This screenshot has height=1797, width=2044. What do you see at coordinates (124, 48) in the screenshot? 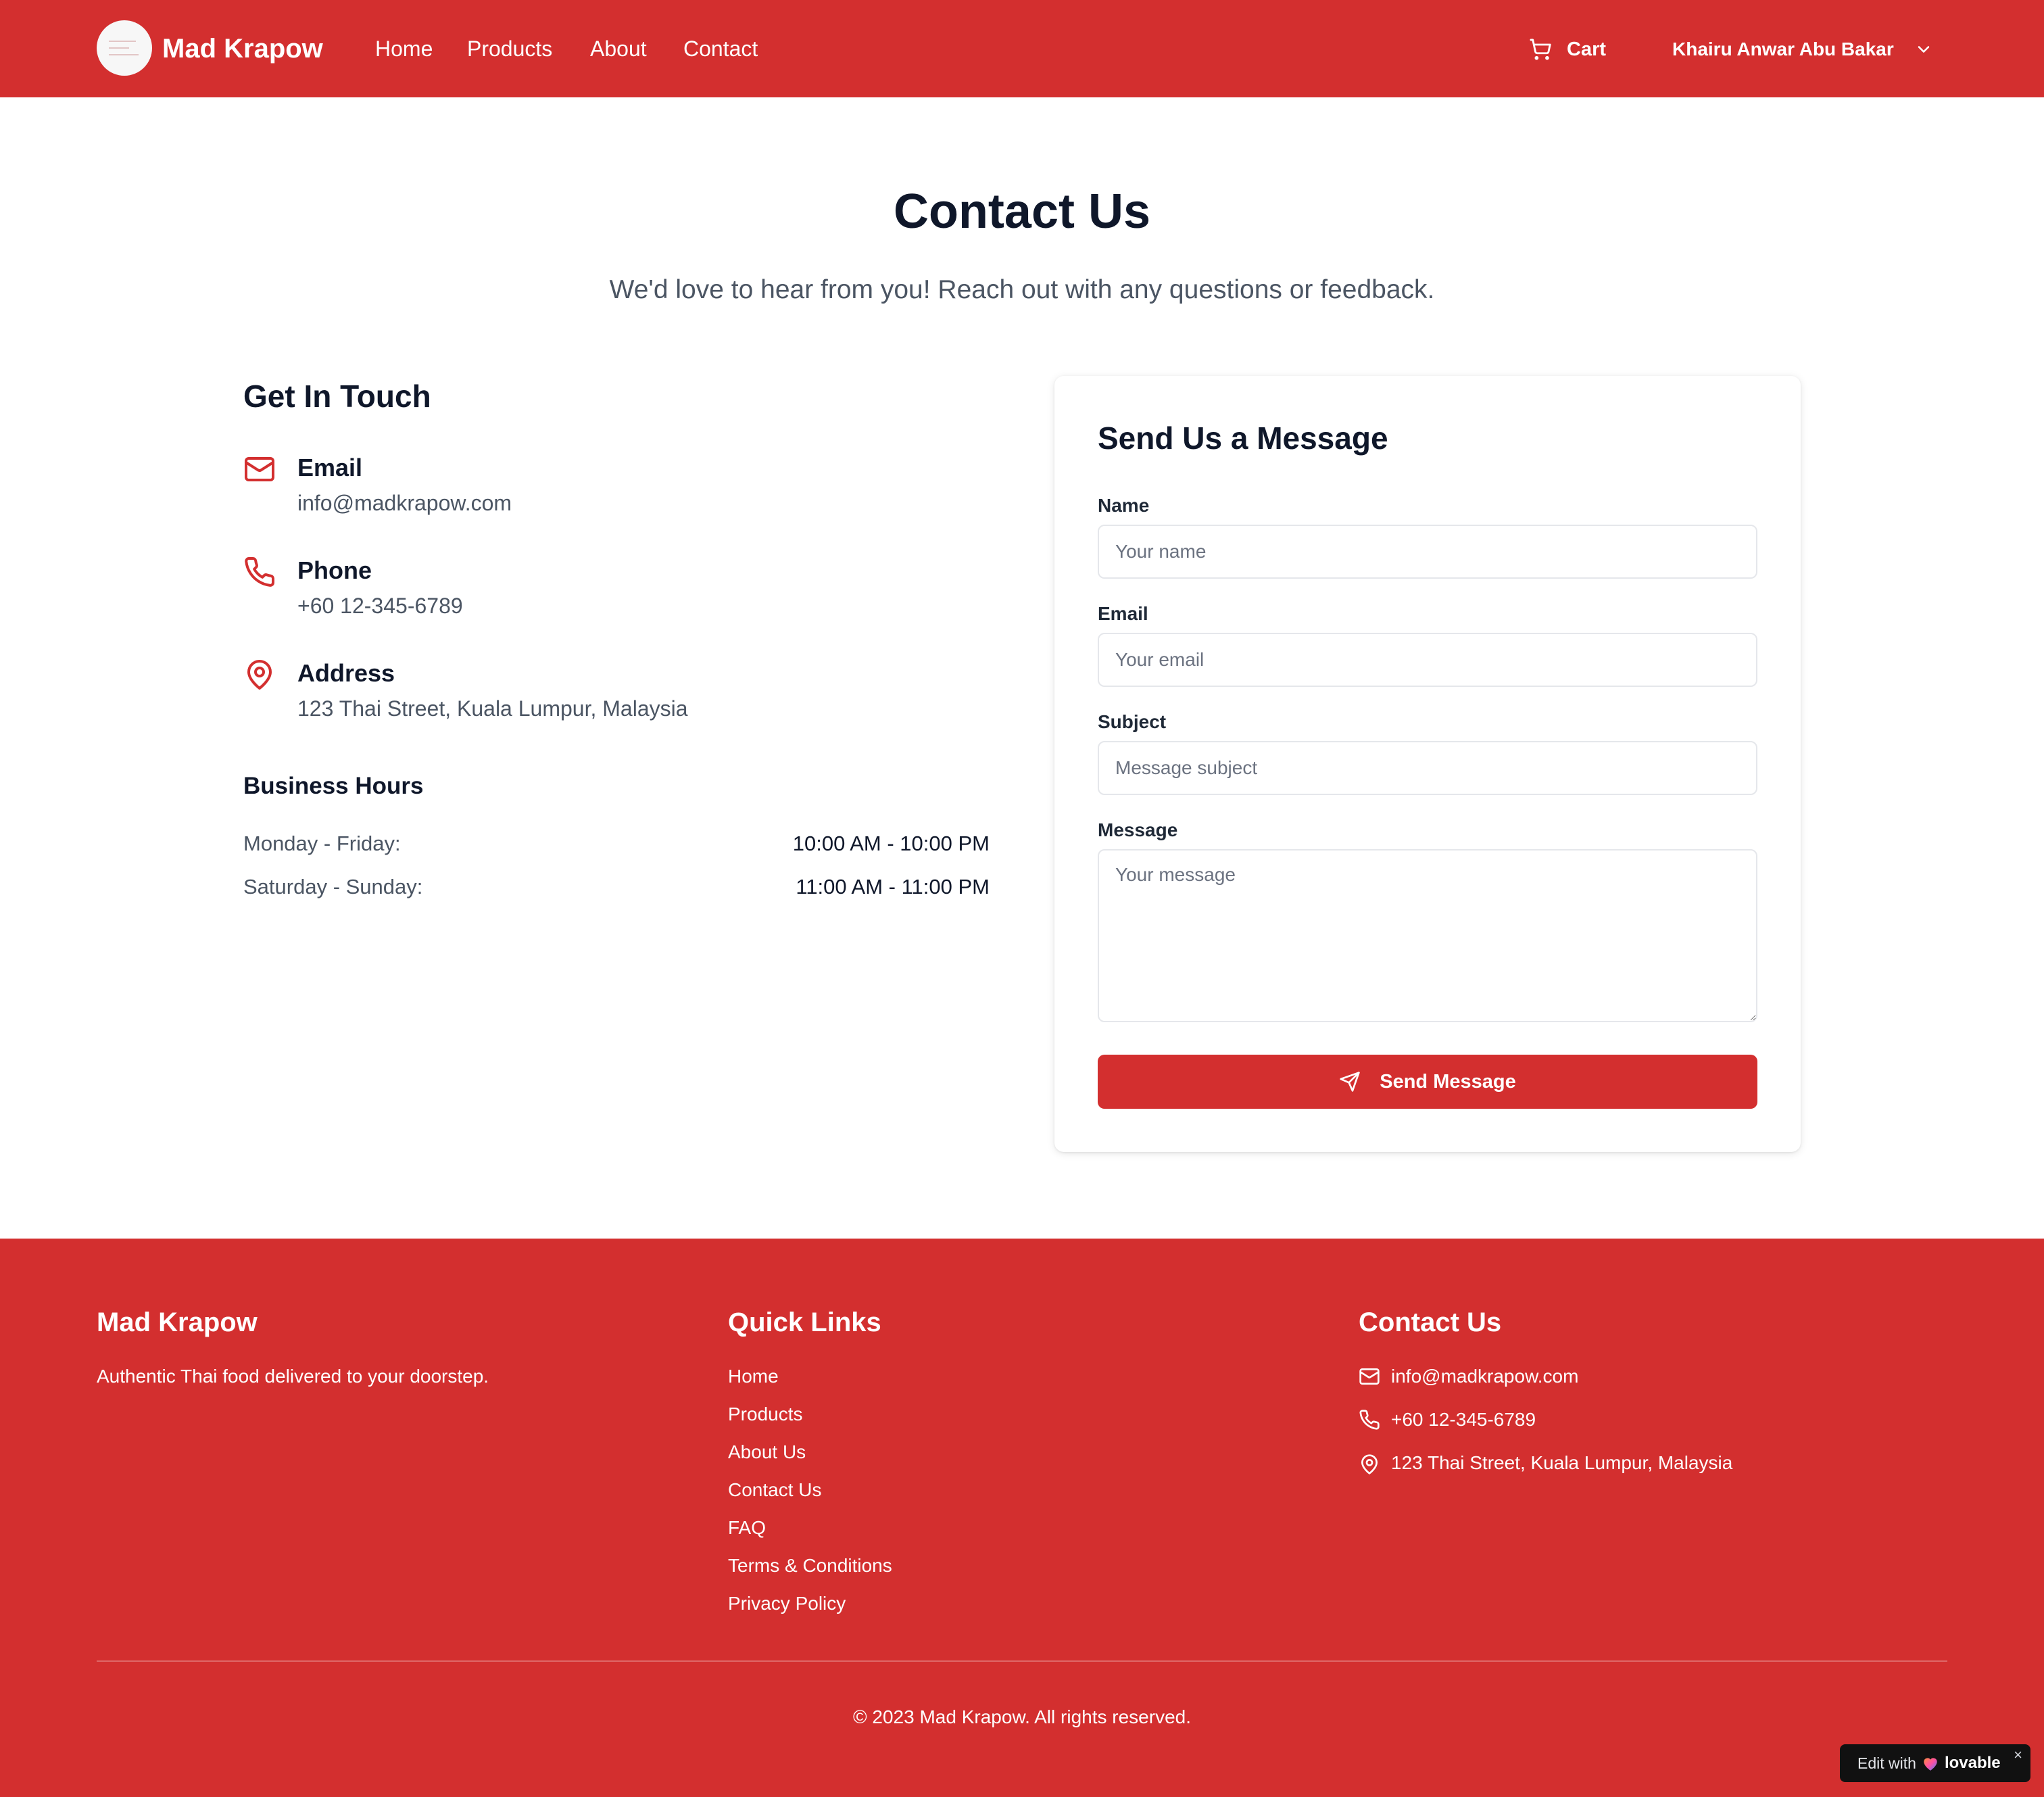
I see `brand-logo` at bounding box center [124, 48].